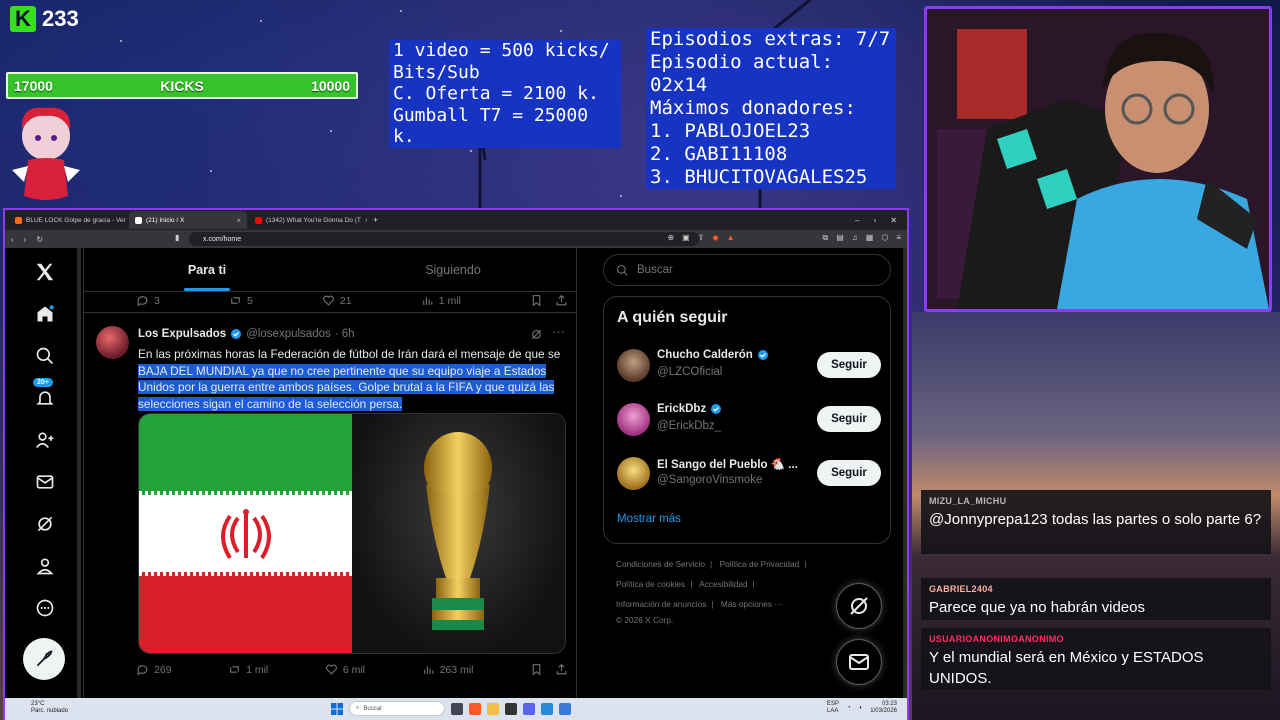  Describe the element at coordinates (670, 238) in the screenshot. I see `zoom-icon: ⊕` at that location.